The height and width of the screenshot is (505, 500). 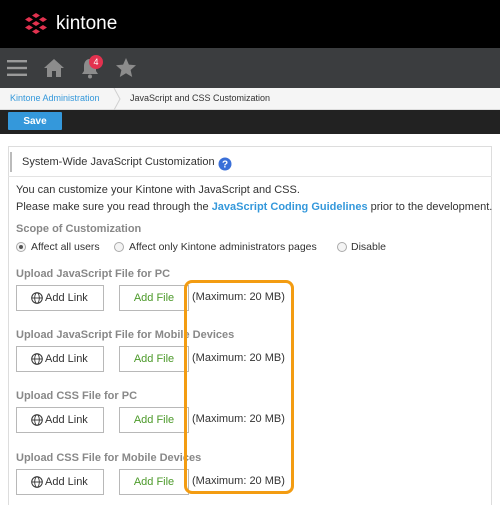 I want to click on brand-name: kintone, so click(x=87, y=23).